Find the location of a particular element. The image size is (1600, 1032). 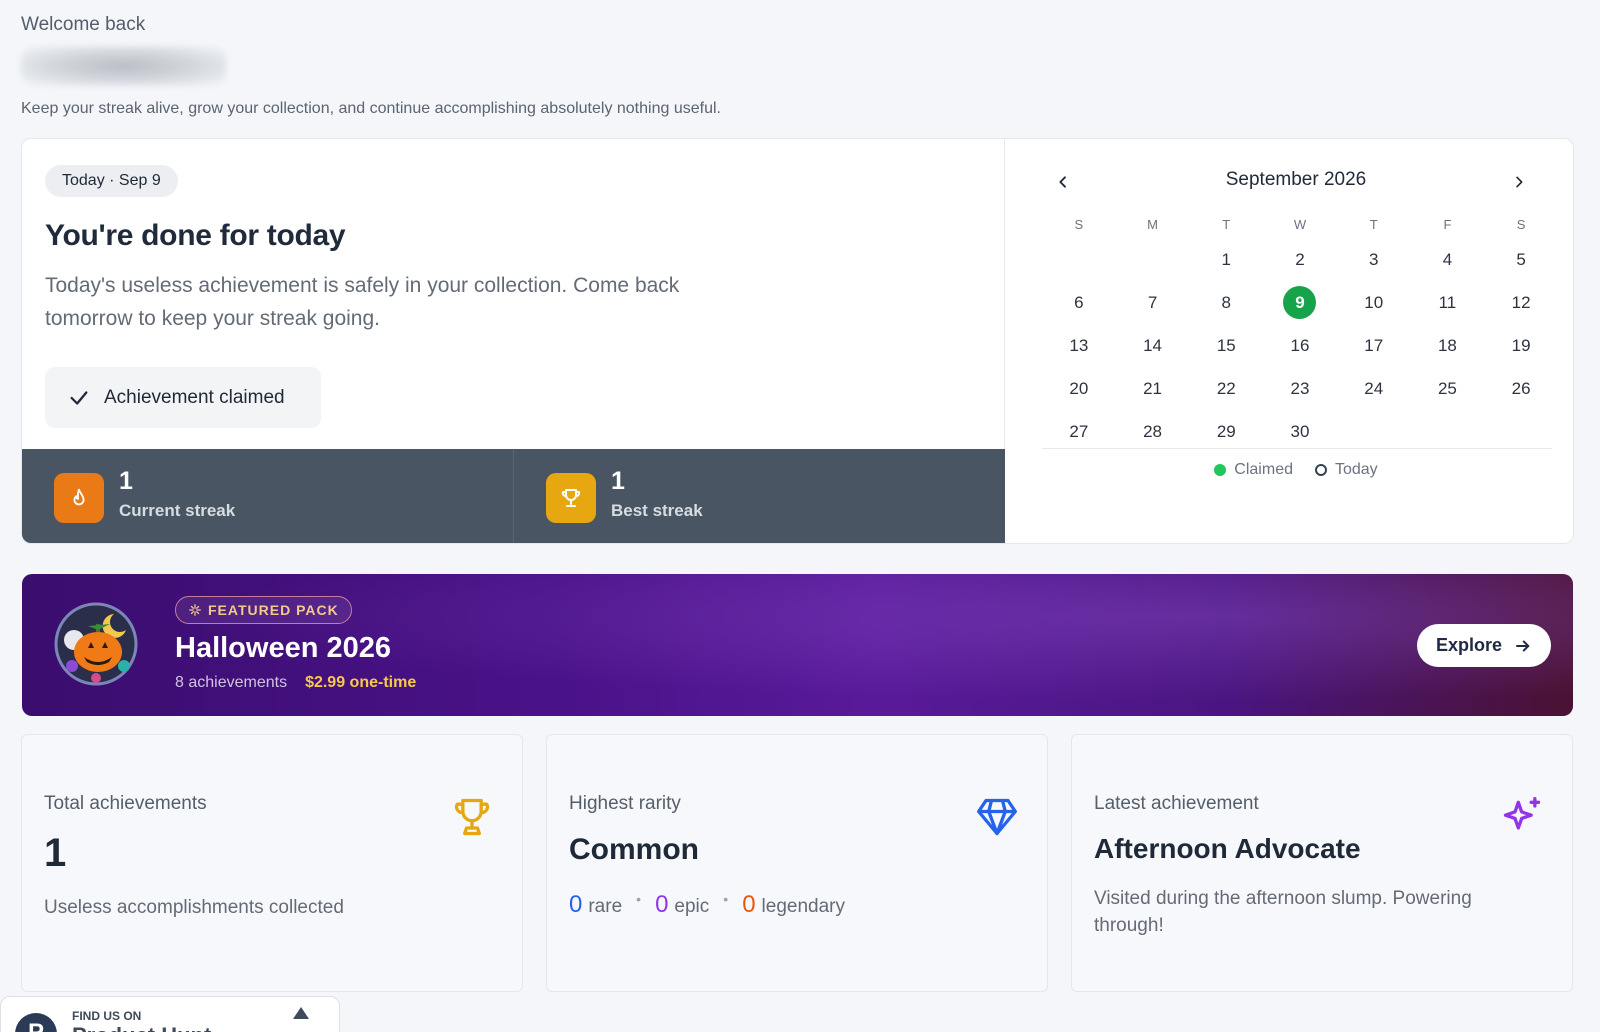

calendar-day: 13 is located at coordinates (1079, 350).